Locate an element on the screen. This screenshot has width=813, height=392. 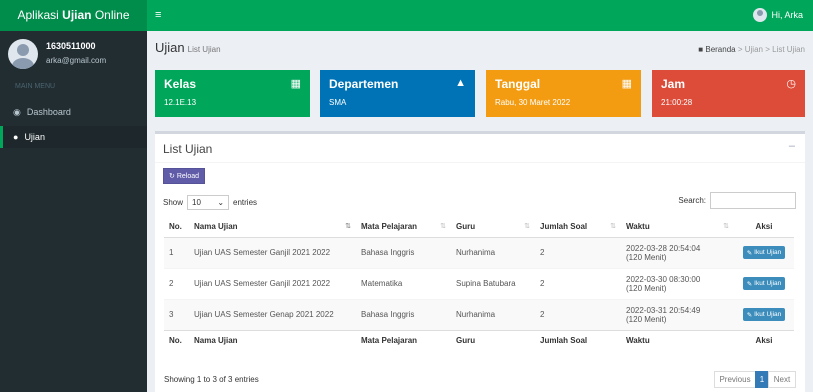
breadcrumb-section: Ujian is located at coordinates (754, 49).